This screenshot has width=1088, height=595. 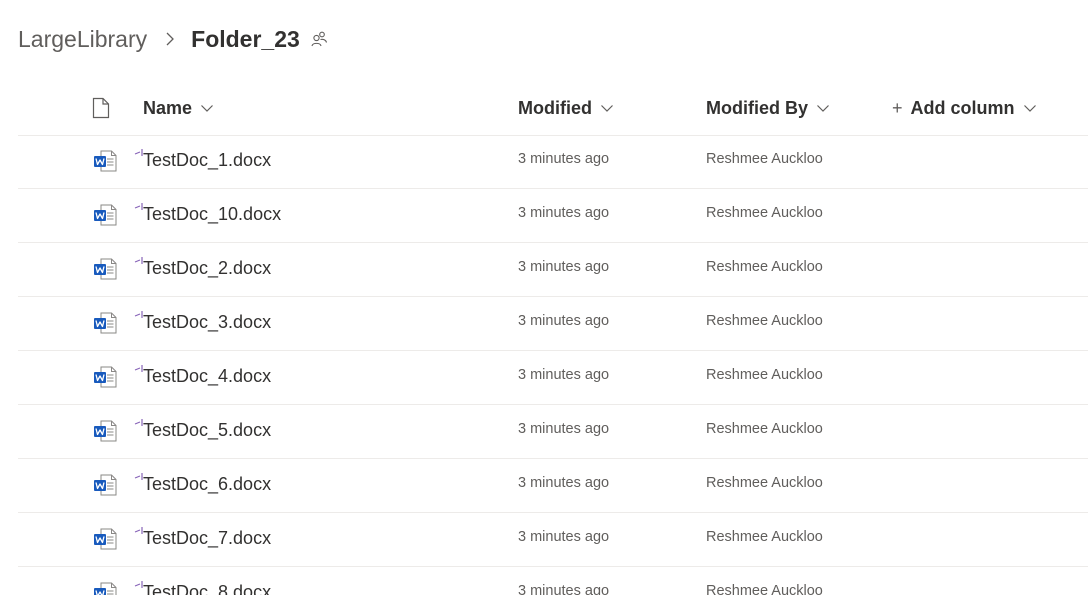 I want to click on breadcrumb: LargeLibrary Folder_23, so click(x=173, y=39).